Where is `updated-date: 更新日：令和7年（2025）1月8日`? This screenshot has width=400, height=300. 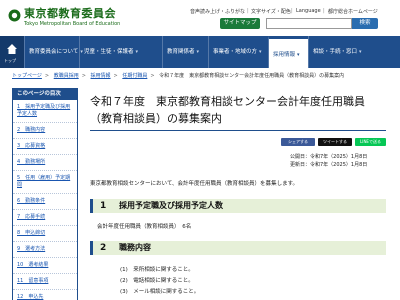
updated-date: 更新日：令和7年（2025）1月8日 is located at coordinates (329, 165).